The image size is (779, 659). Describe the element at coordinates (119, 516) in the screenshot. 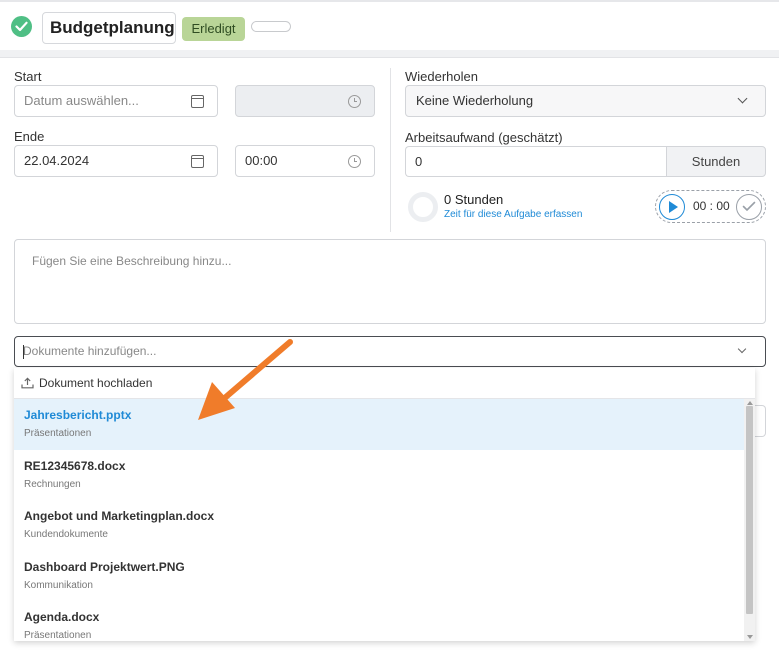

I see `document-name: Angebot und Marketingplan.docx` at that location.